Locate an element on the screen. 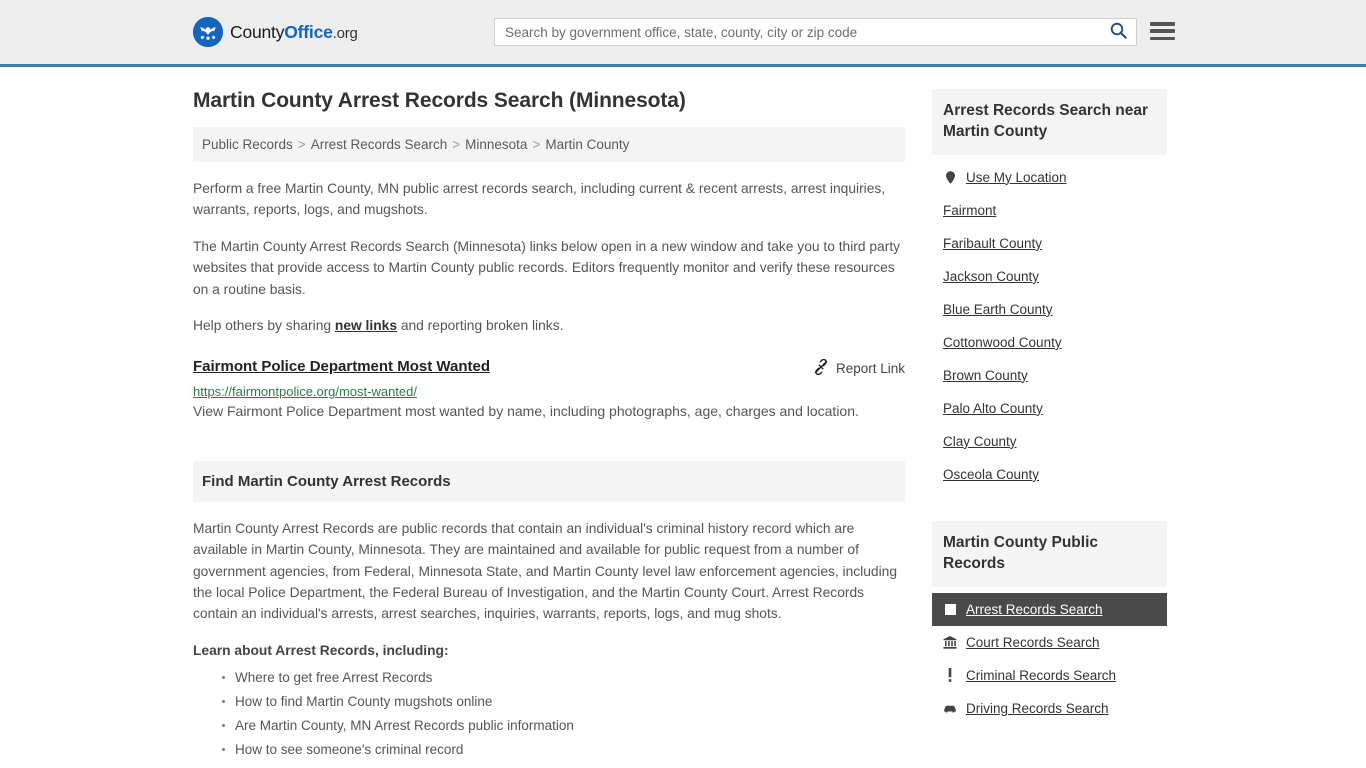  list-item: Fairmont is located at coordinates (1049, 210).